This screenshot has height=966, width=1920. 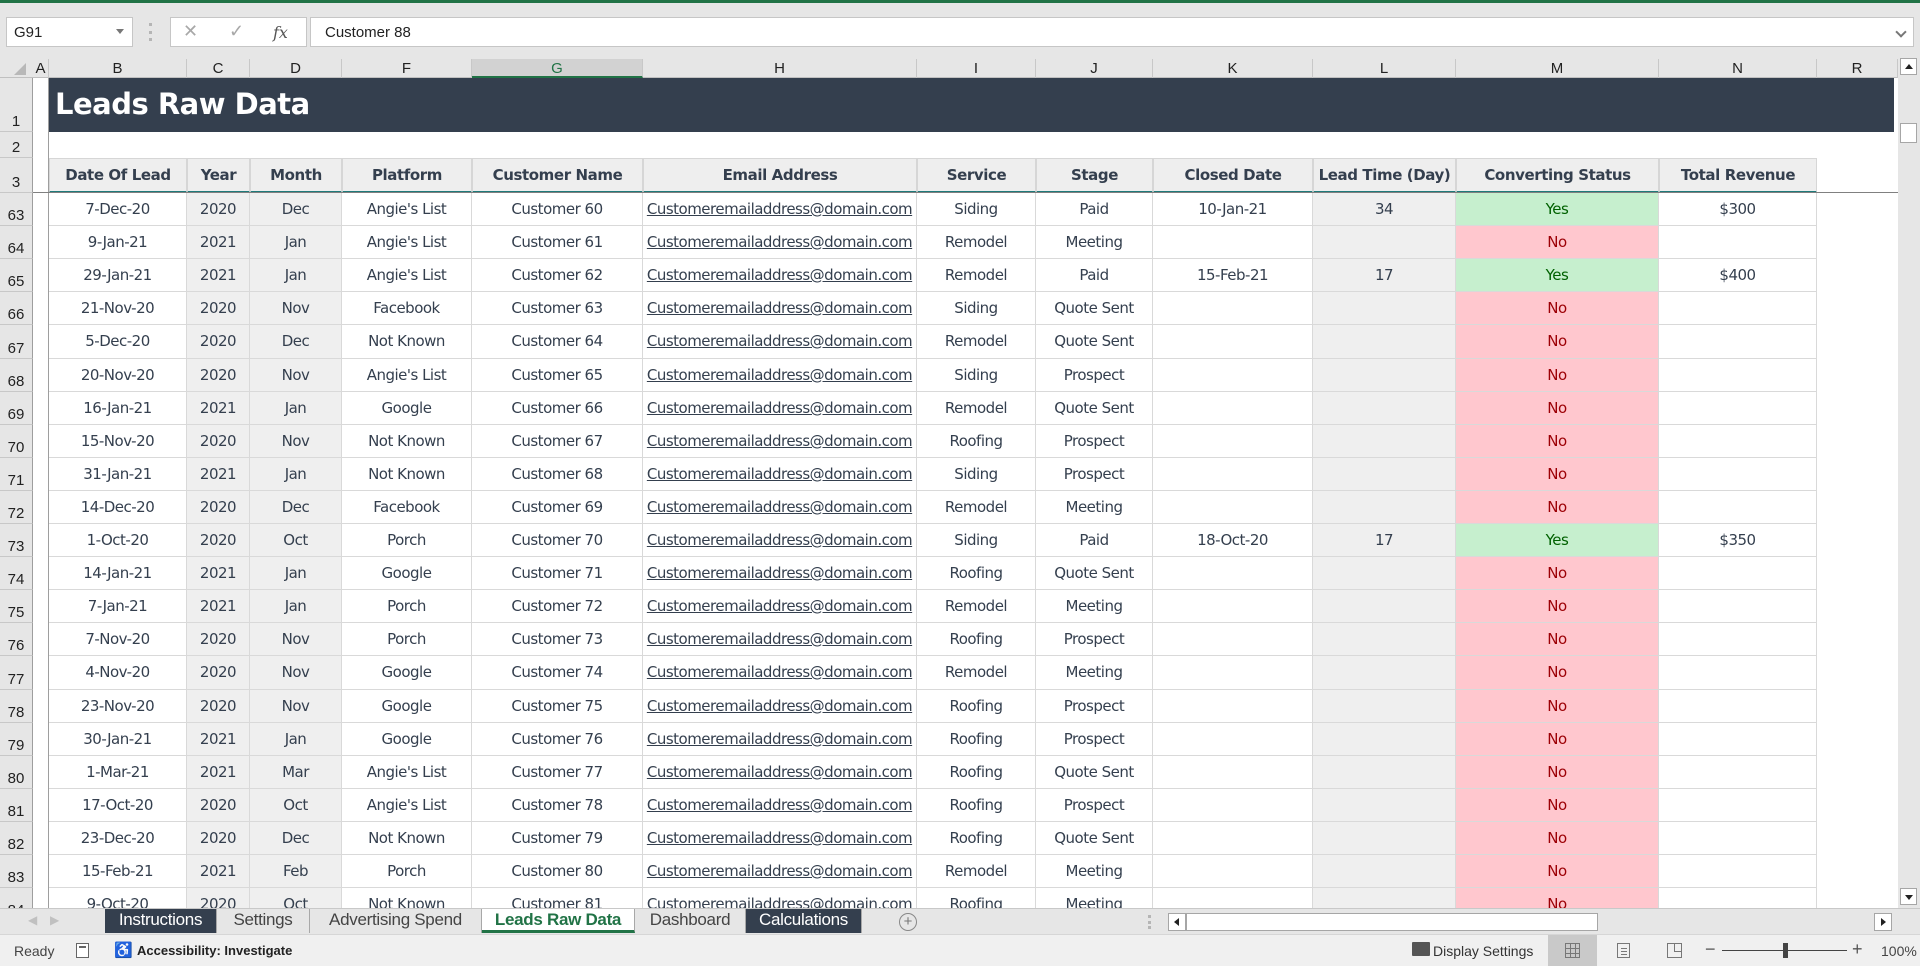 I want to click on customer-name-cell: Customer 64, so click(x=557, y=342).